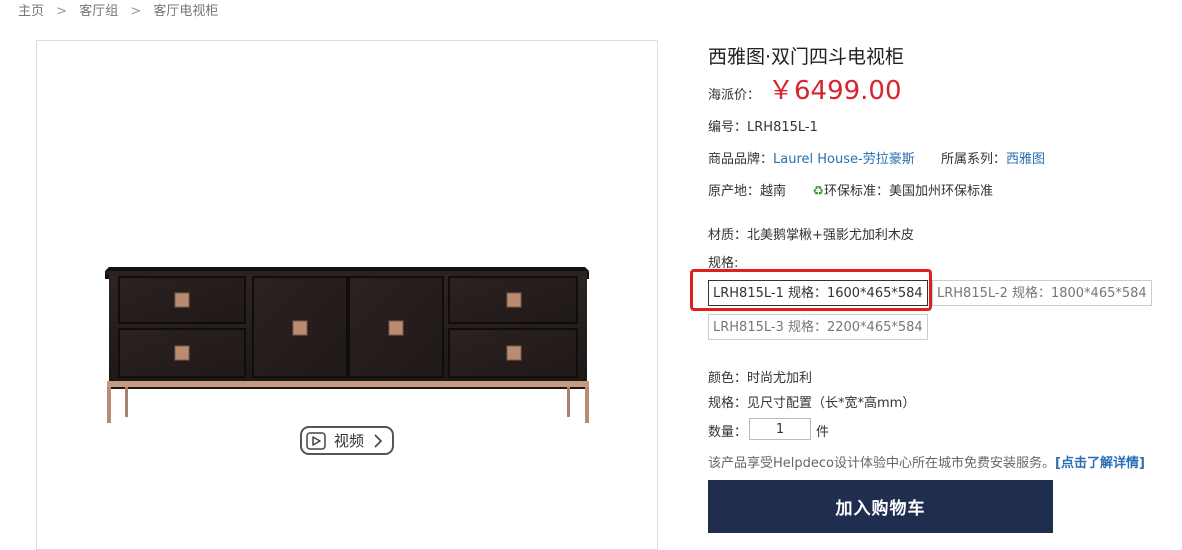 The image size is (1182, 550). What do you see at coordinates (880, 506) in the screenshot?
I see `add-to-cart-button: 加入购物车` at bounding box center [880, 506].